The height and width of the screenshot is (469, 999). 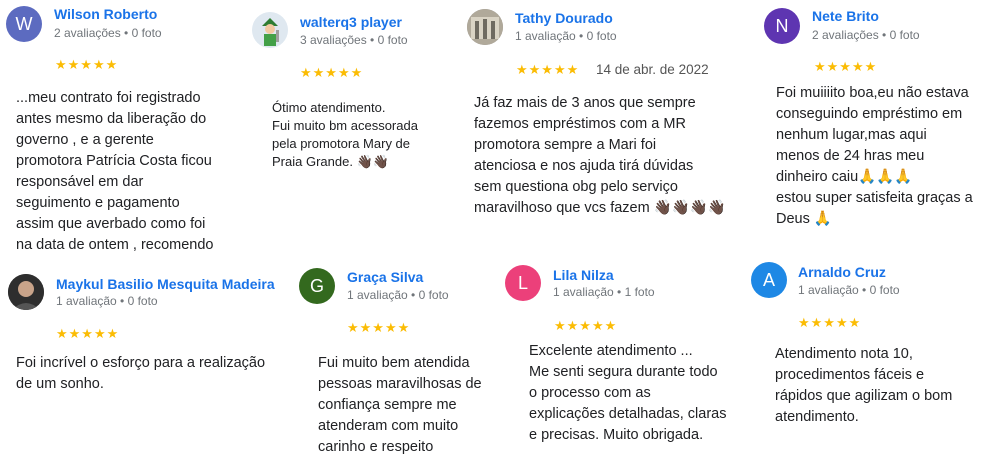 I want to click on review-meta: 3 avaliações • 0 foto, so click(x=354, y=40).